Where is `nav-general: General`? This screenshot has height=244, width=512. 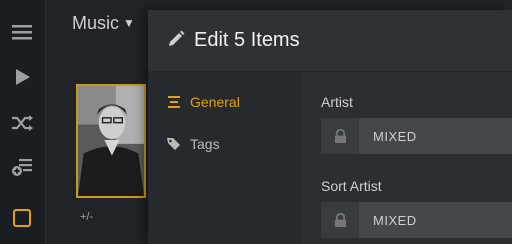
nav-general: General is located at coordinates (203, 102).